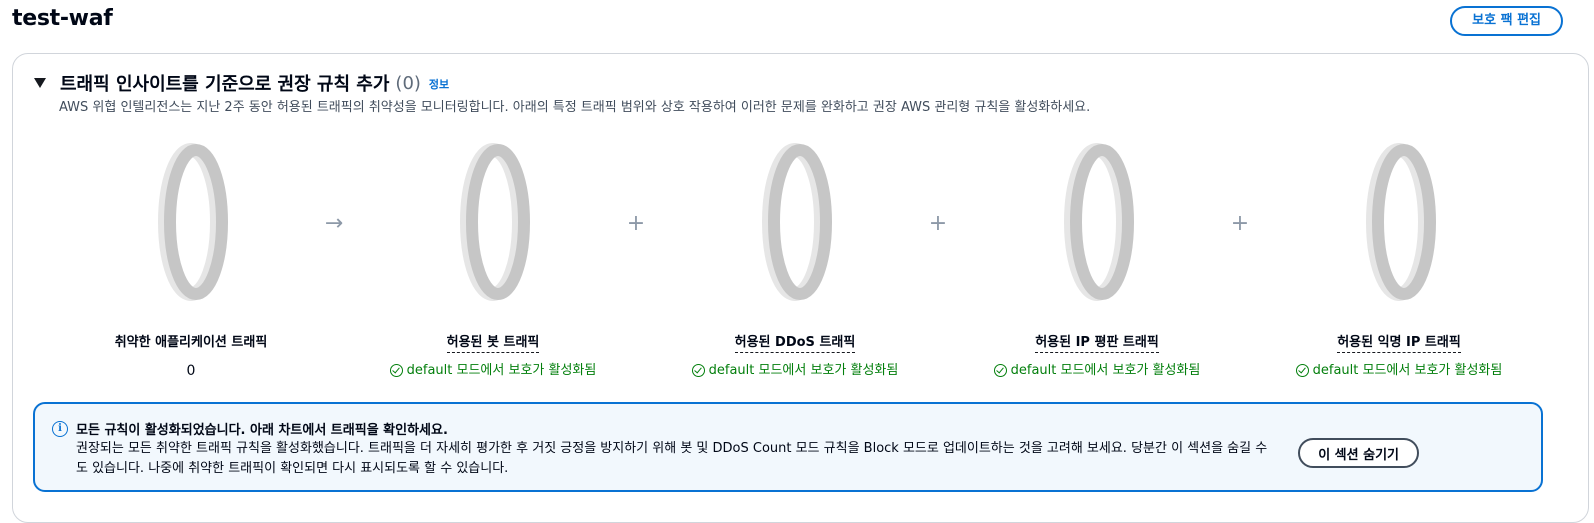  I want to click on metric-label-ip-reputation: 허용된 IP 평판 트래픽, so click(1097, 342).